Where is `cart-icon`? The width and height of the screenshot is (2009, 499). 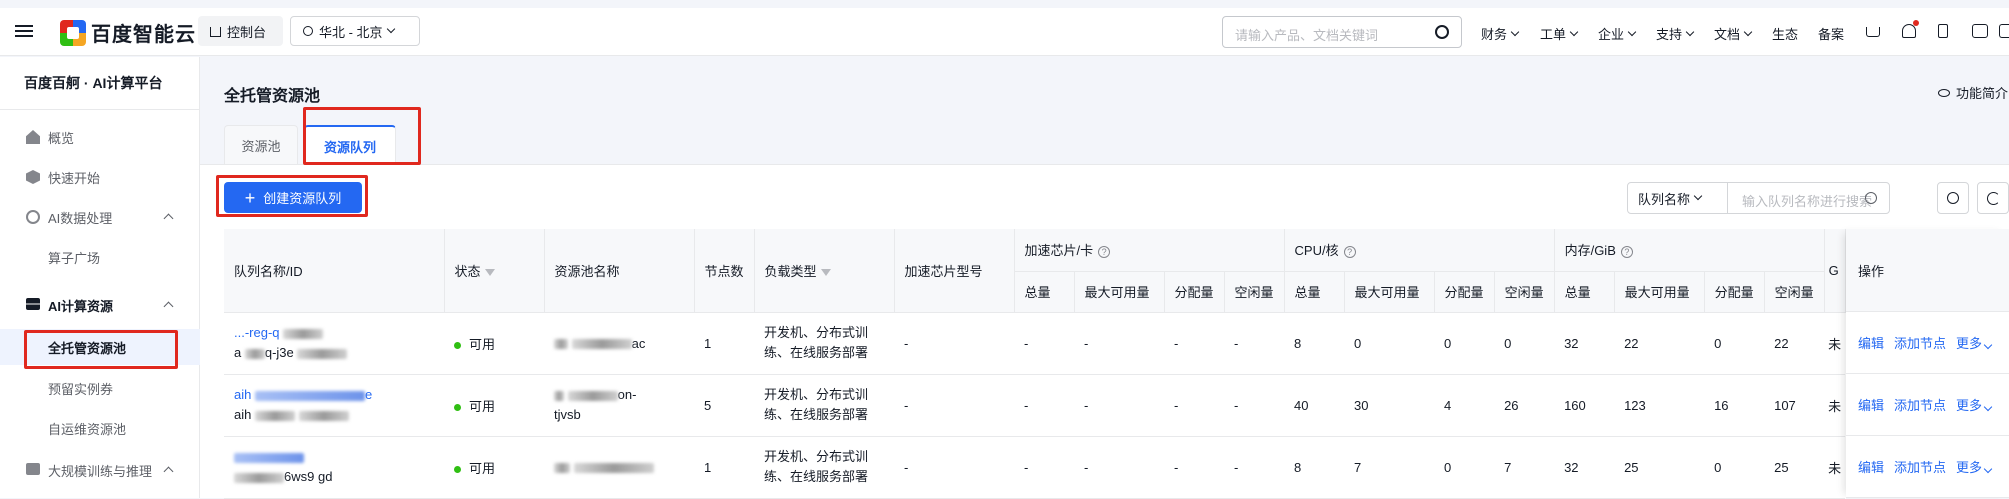 cart-icon is located at coordinates (1873, 32).